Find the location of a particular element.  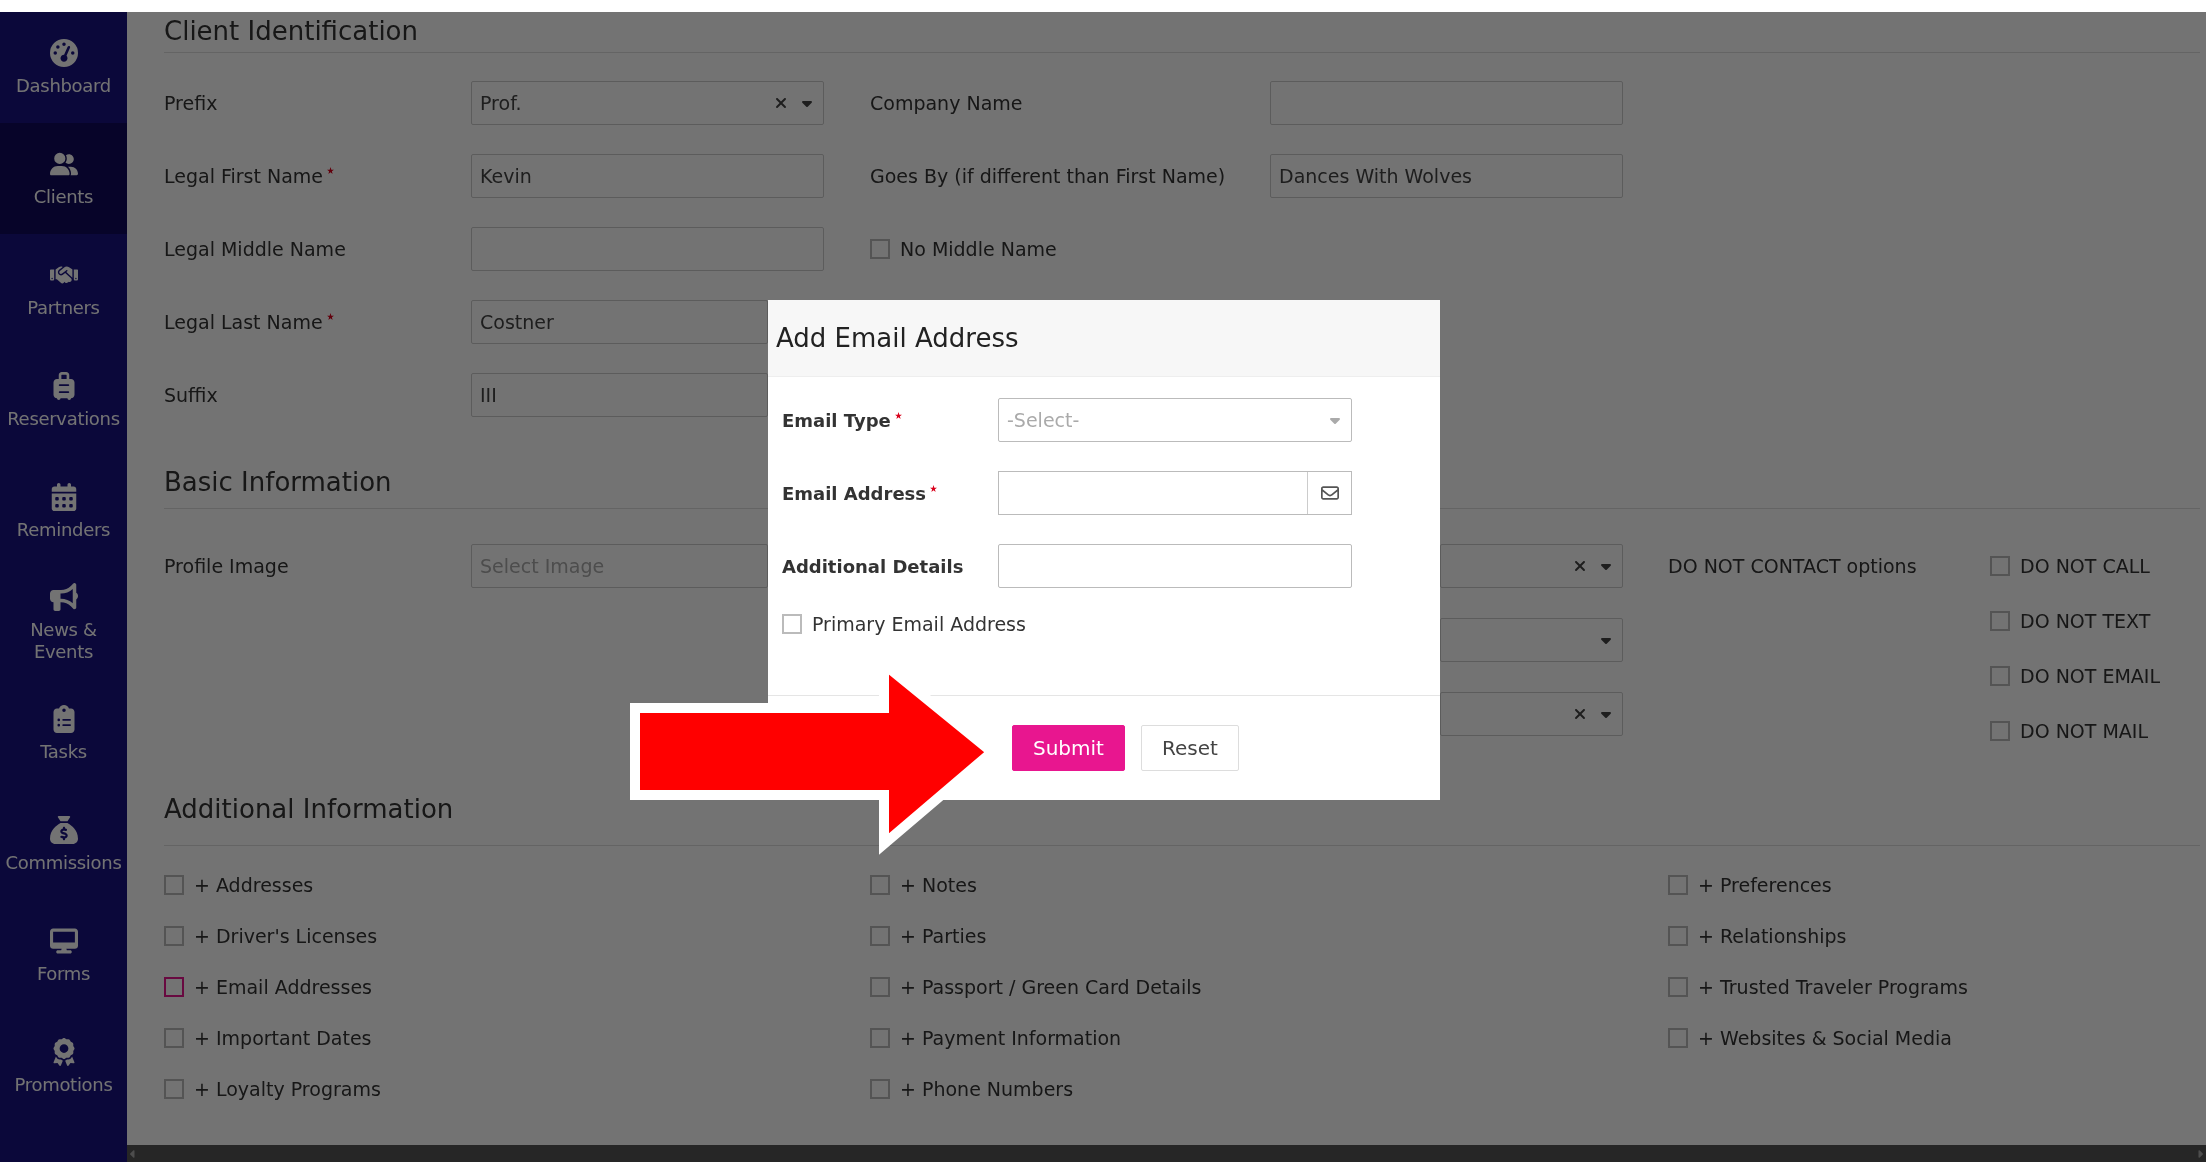

checkbox: + Notes is located at coordinates (1269, 885).